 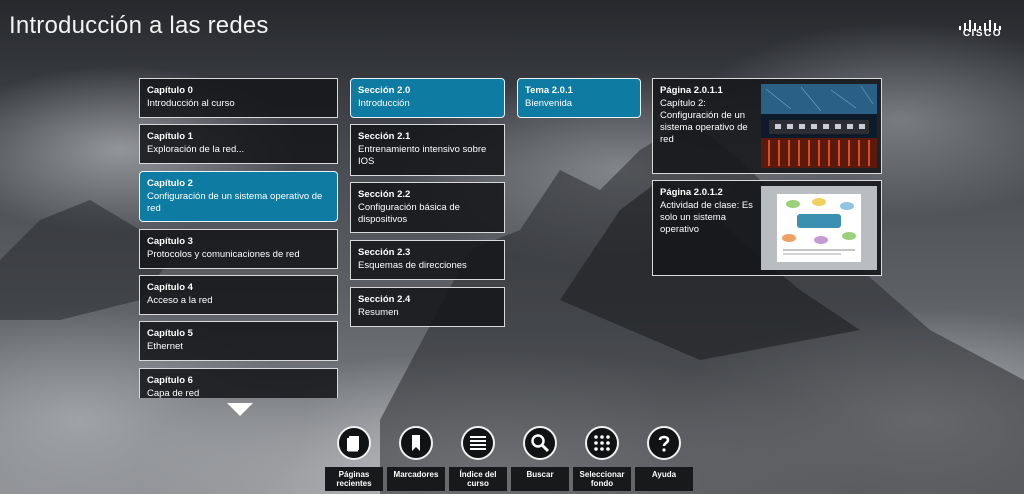 I want to click on bookmark-icon, so click(x=416, y=443).